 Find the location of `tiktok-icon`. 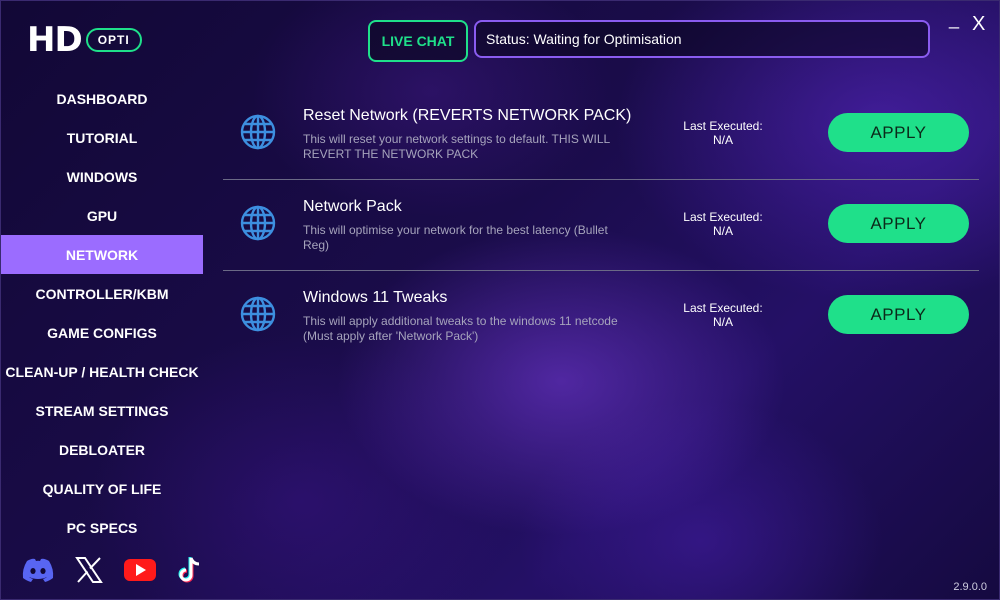

tiktok-icon is located at coordinates (191, 570).